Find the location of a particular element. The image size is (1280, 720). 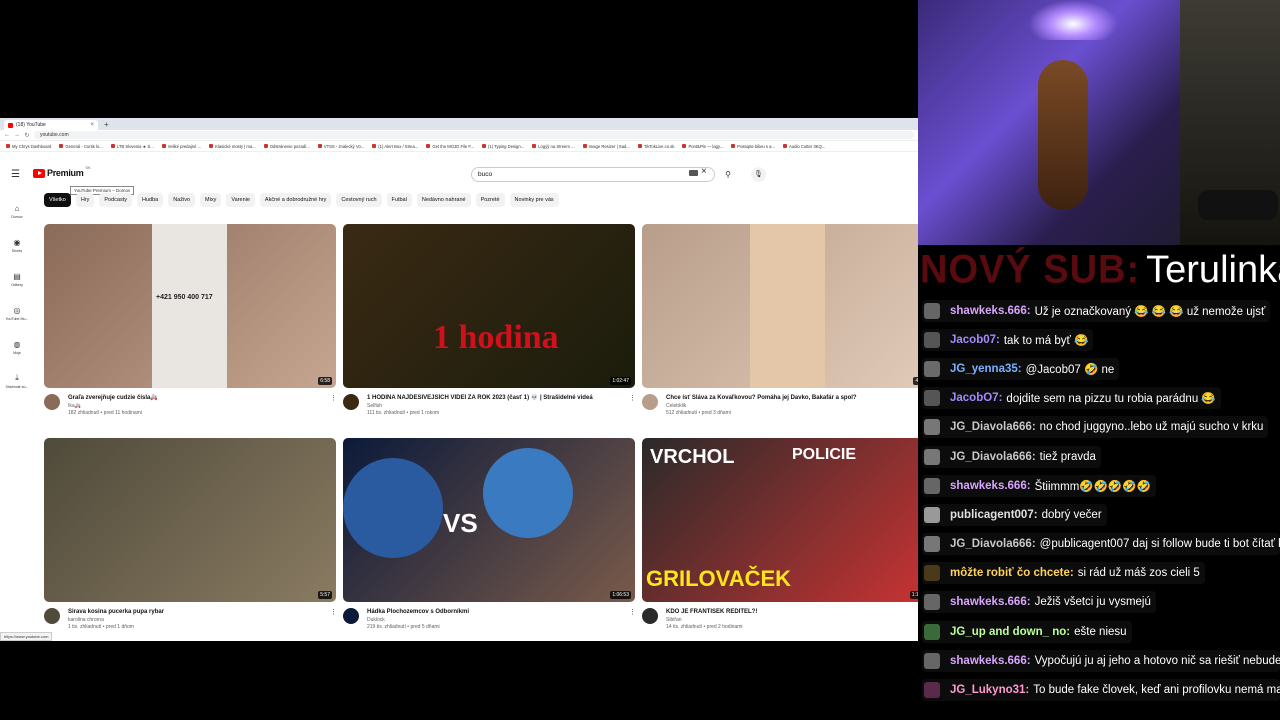

chat-text: tak to má byť 😂 is located at coordinates (1046, 340).